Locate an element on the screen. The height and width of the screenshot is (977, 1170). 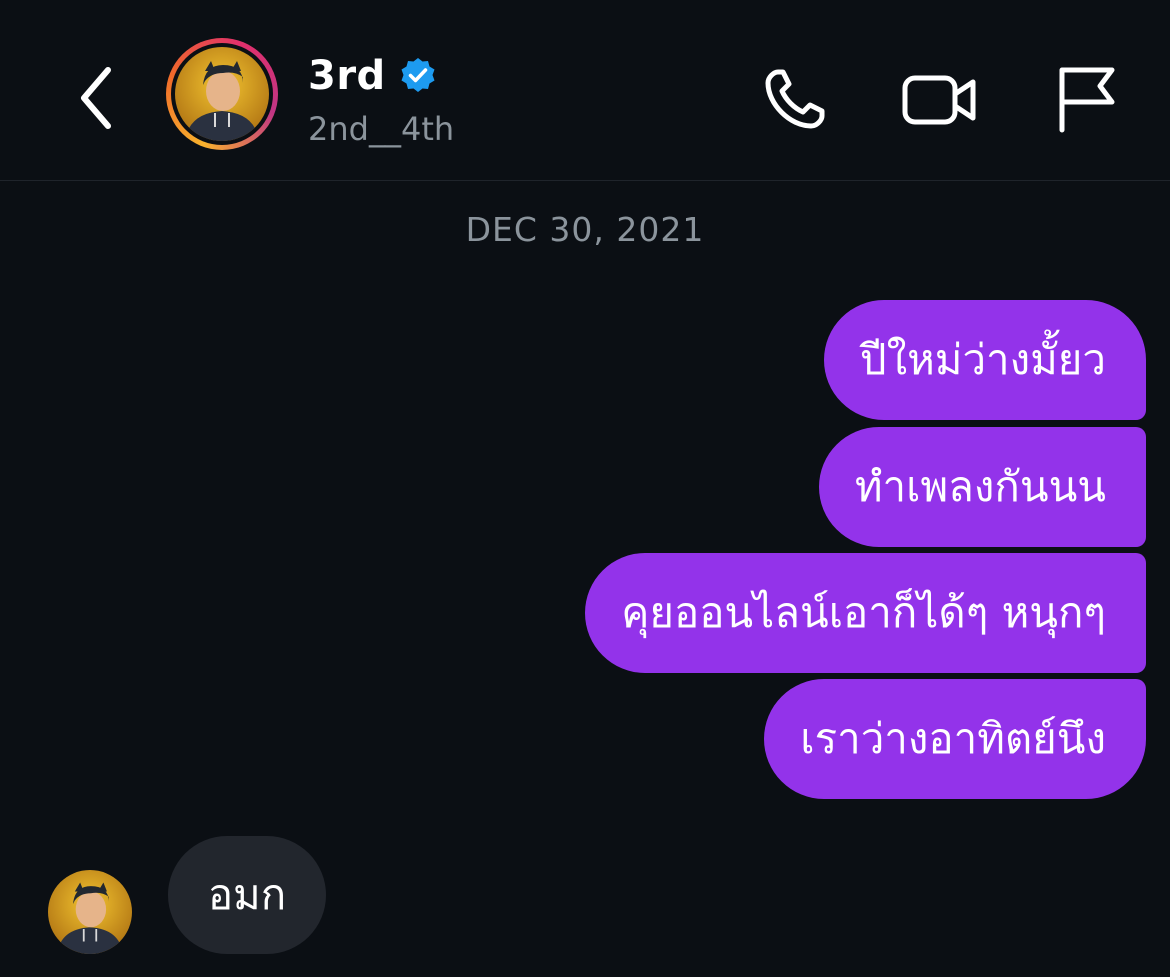
call-button is located at coordinates (794, 100).